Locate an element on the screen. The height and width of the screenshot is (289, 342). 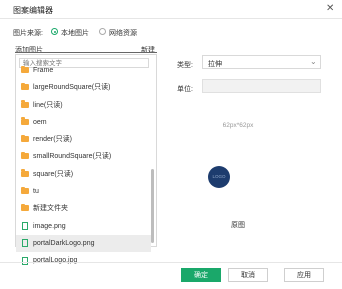
item-label: oem is located at coordinates (40, 122).